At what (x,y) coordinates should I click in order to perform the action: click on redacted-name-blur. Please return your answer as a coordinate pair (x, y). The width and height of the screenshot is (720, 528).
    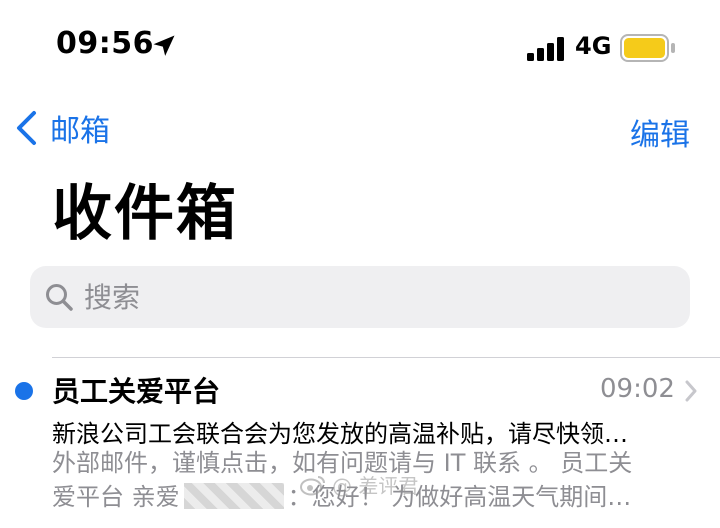
    Looking at the image, I should click on (233, 496).